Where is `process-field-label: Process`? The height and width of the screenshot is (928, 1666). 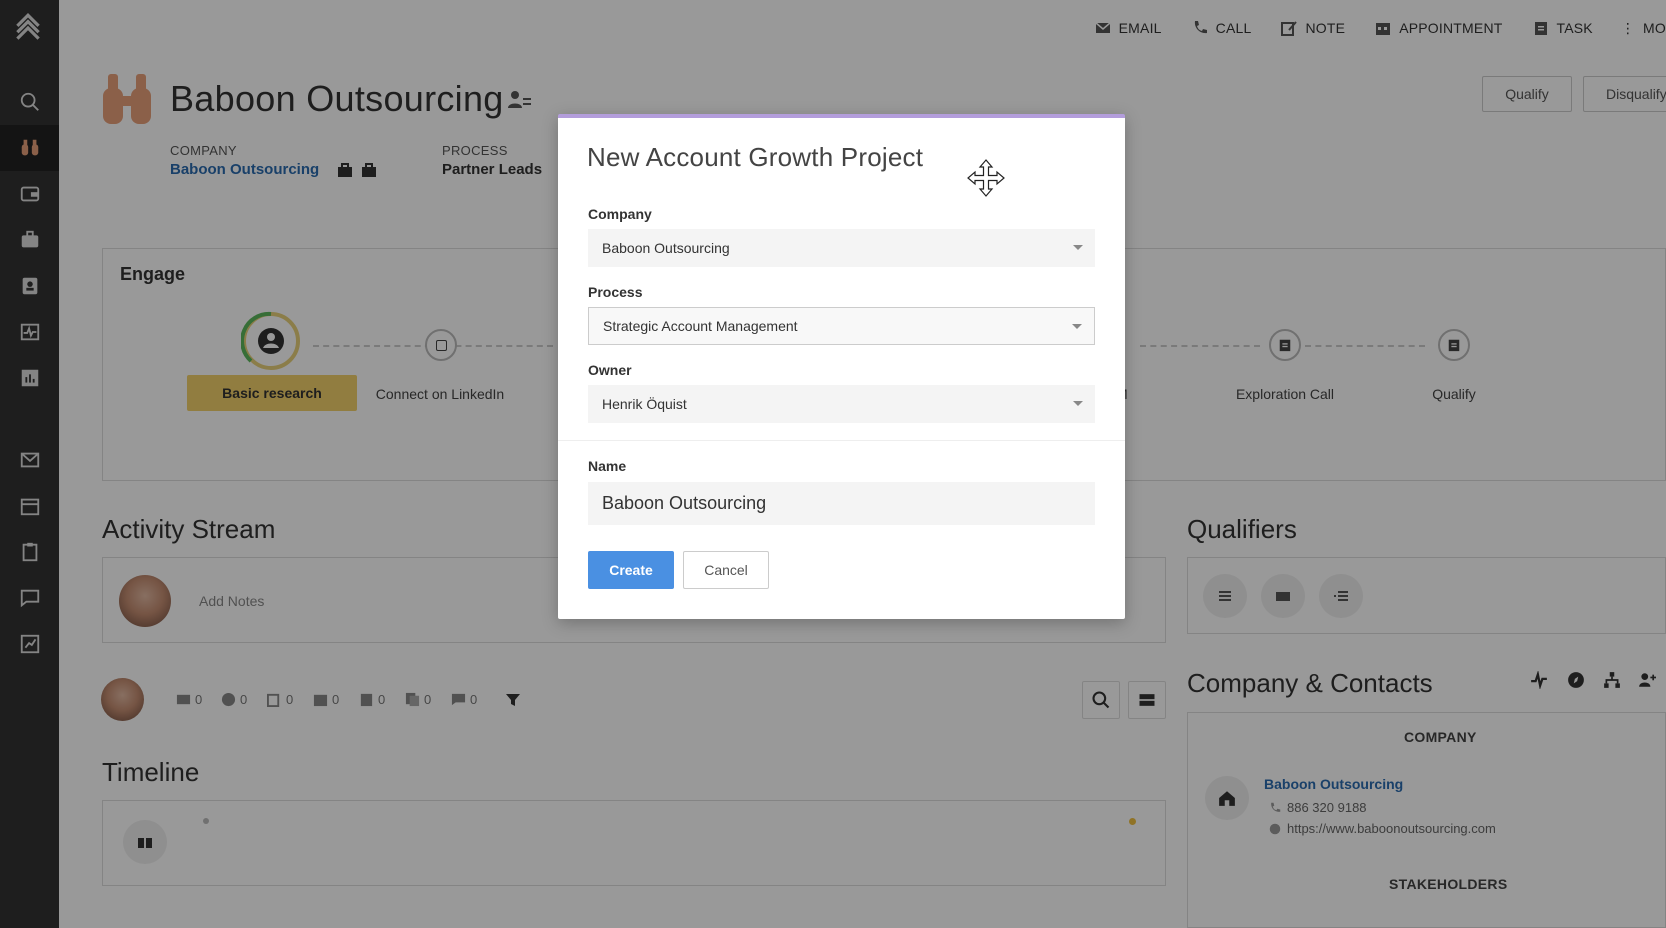 process-field-label: Process is located at coordinates (615, 292).